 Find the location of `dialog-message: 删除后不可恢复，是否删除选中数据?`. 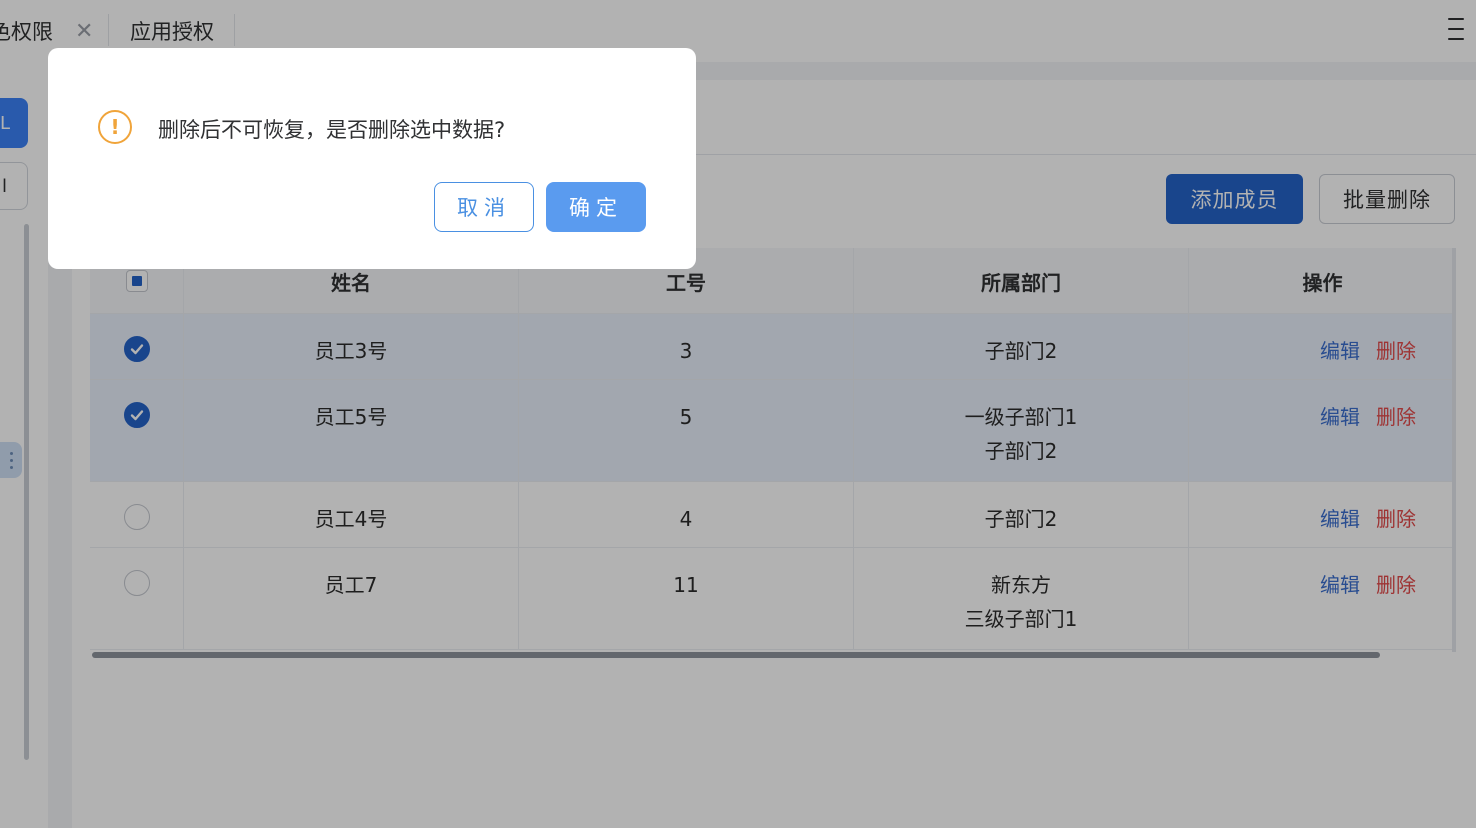

dialog-message: 删除后不可恢复，是否删除选中数据? is located at coordinates (332, 130).